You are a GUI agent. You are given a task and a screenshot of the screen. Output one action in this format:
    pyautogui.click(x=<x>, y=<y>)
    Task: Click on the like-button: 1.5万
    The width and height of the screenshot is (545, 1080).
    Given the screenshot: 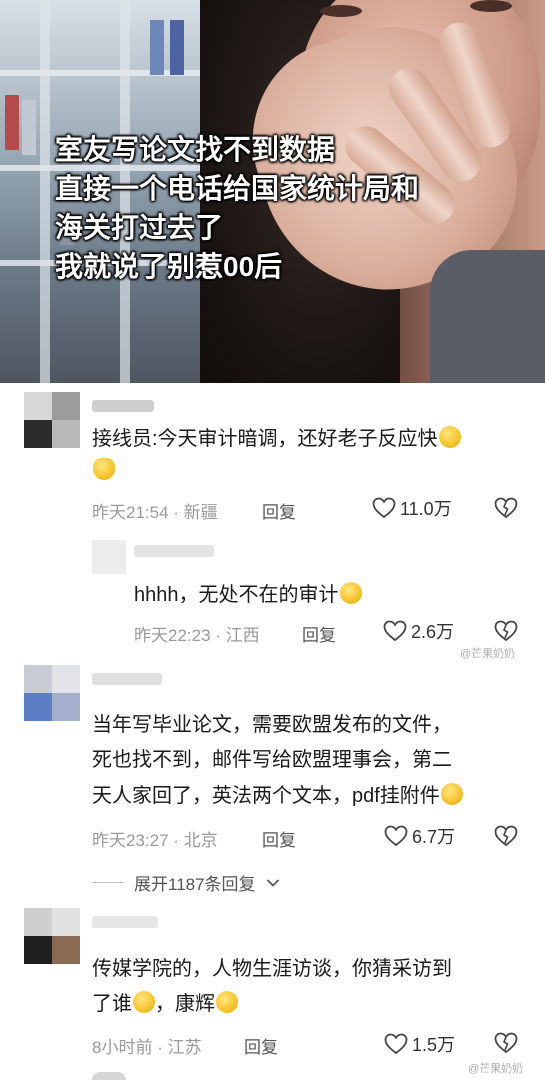 What is the action you would take?
    pyautogui.click(x=419, y=1044)
    